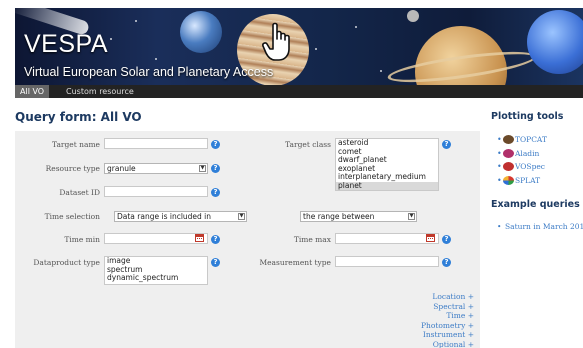  I want to click on tool-label: TOPCAT, so click(531, 139).